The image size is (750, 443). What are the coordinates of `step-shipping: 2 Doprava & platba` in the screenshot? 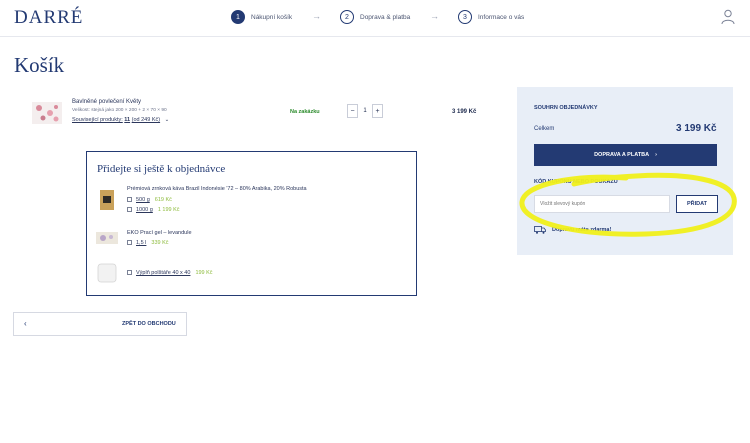 It's located at (375, 17).